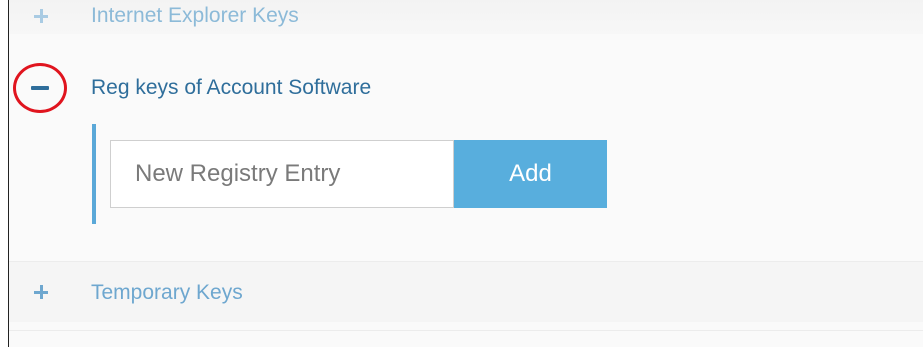 This screenshot has width=923, height=347. Describe the element at coordinates (94, 174) in the screenshot. I see `expanded-indicator-bar` at that location.